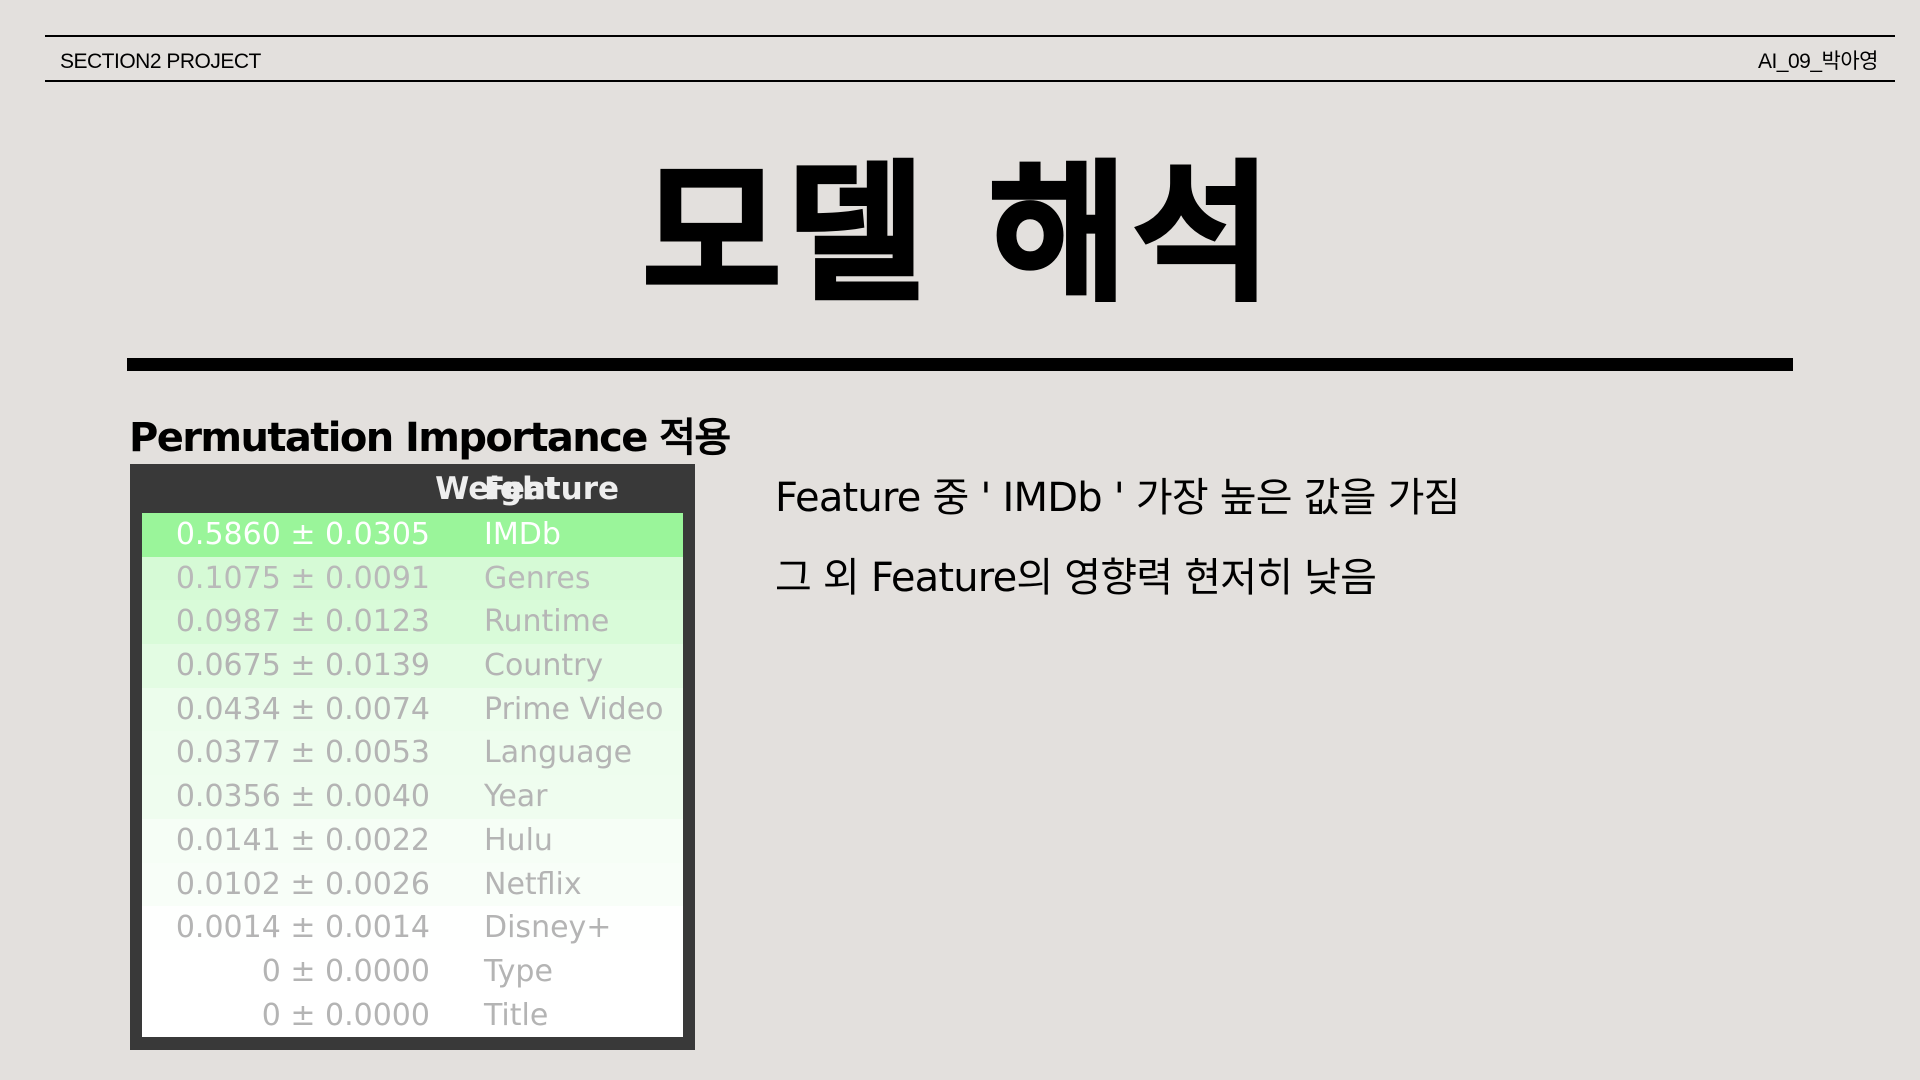  Describe the element at coordinates (1117, 498) in the screenshot. I see `description-line-1: Feature 중 ' IMDb ' 가장 높은 값을 가짐` at that location.